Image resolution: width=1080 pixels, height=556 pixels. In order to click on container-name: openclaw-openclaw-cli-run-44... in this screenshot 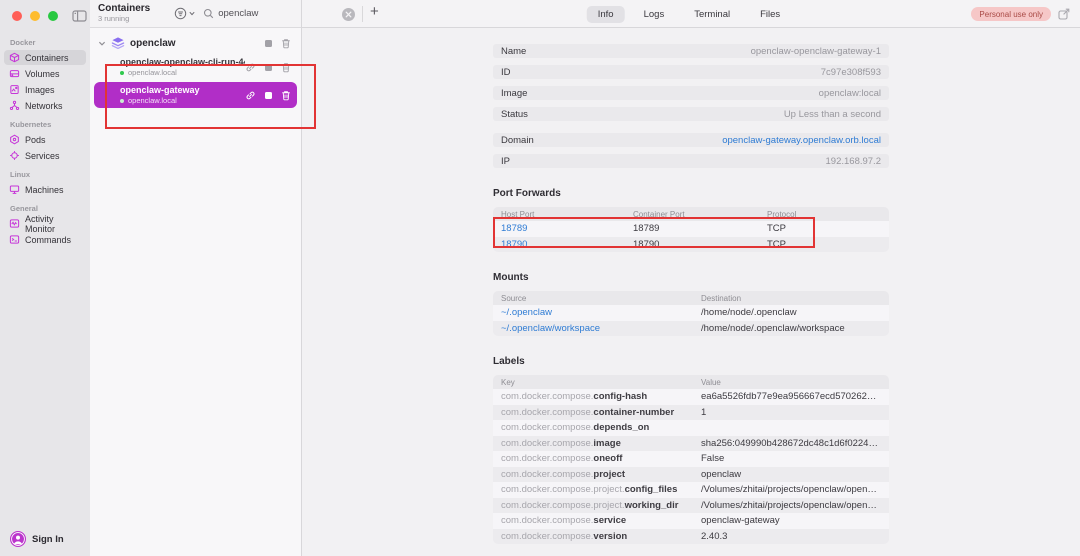, I will do `click(182, 62)`.